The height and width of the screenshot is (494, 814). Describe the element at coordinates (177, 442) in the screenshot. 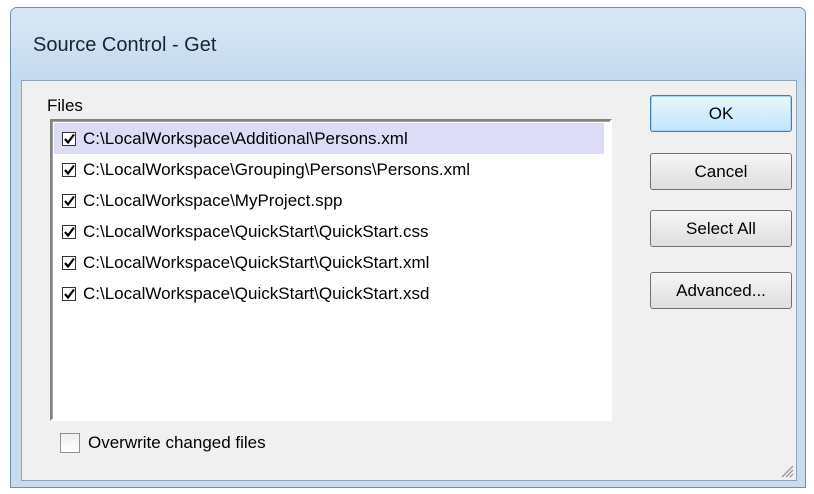

I see `overwrite-label: Overwrite changed files` at that location.